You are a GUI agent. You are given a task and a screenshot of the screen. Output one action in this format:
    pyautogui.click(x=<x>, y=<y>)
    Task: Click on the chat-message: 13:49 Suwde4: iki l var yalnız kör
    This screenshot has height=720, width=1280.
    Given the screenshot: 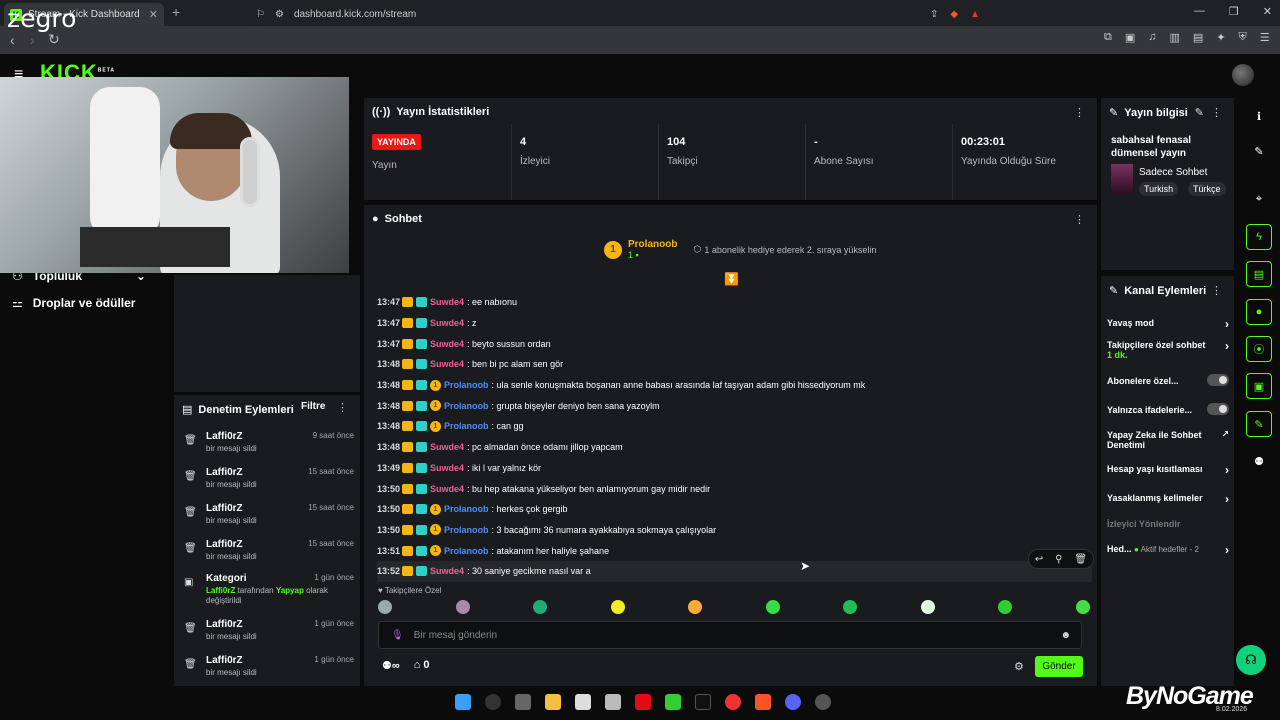 What is the action you would take?
    pyautogui.click(x=734, y=468)
    